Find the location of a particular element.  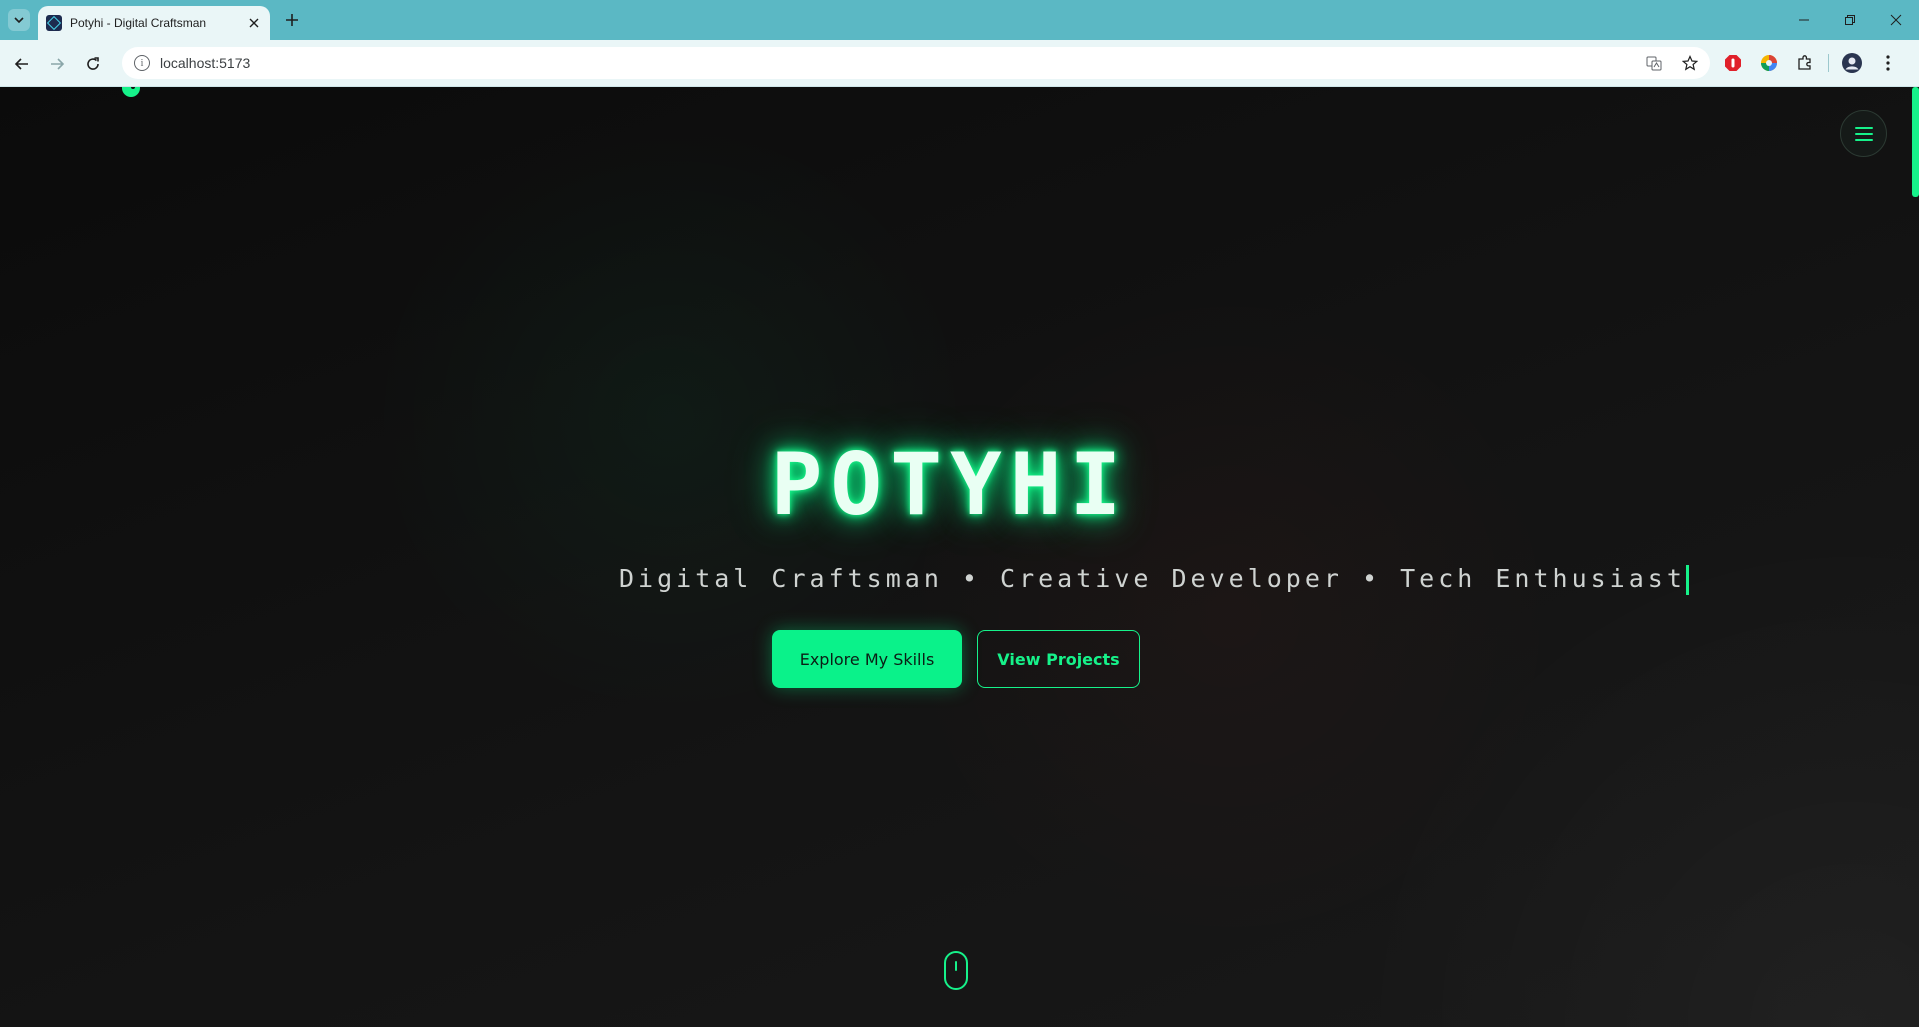

view-projects-button: View Projects is located at coordinates (1058, 659).